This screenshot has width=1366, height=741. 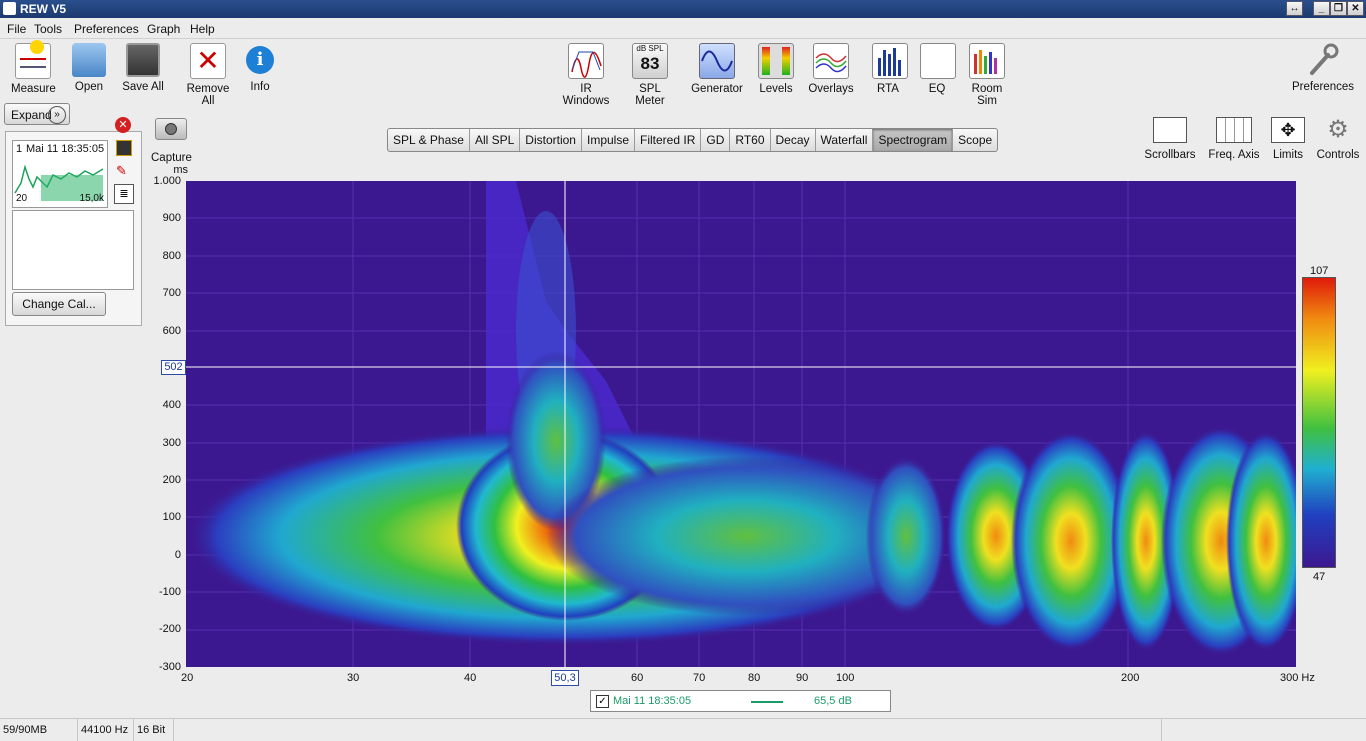 What do you see at coordinates (668, 140) in the screenshot?
I see `tab-filtered-ir: Filtered IR` at bounding box center [668, 140].